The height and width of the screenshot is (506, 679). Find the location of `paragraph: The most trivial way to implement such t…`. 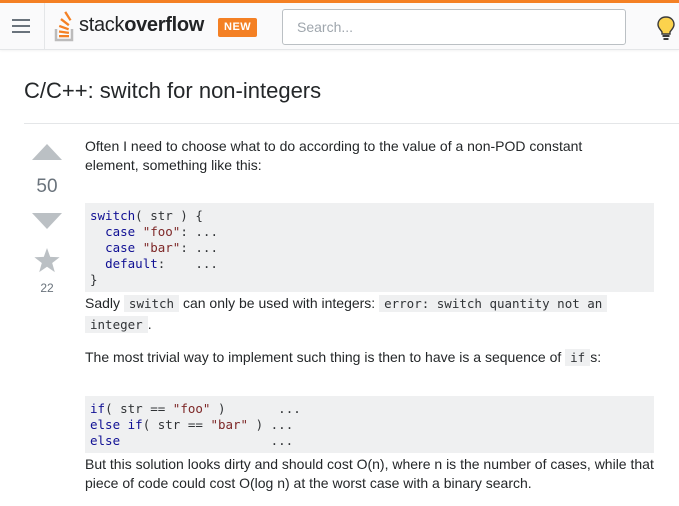

paragraph: The most trivial way to implement such t… is located at coordinates (343, 357).